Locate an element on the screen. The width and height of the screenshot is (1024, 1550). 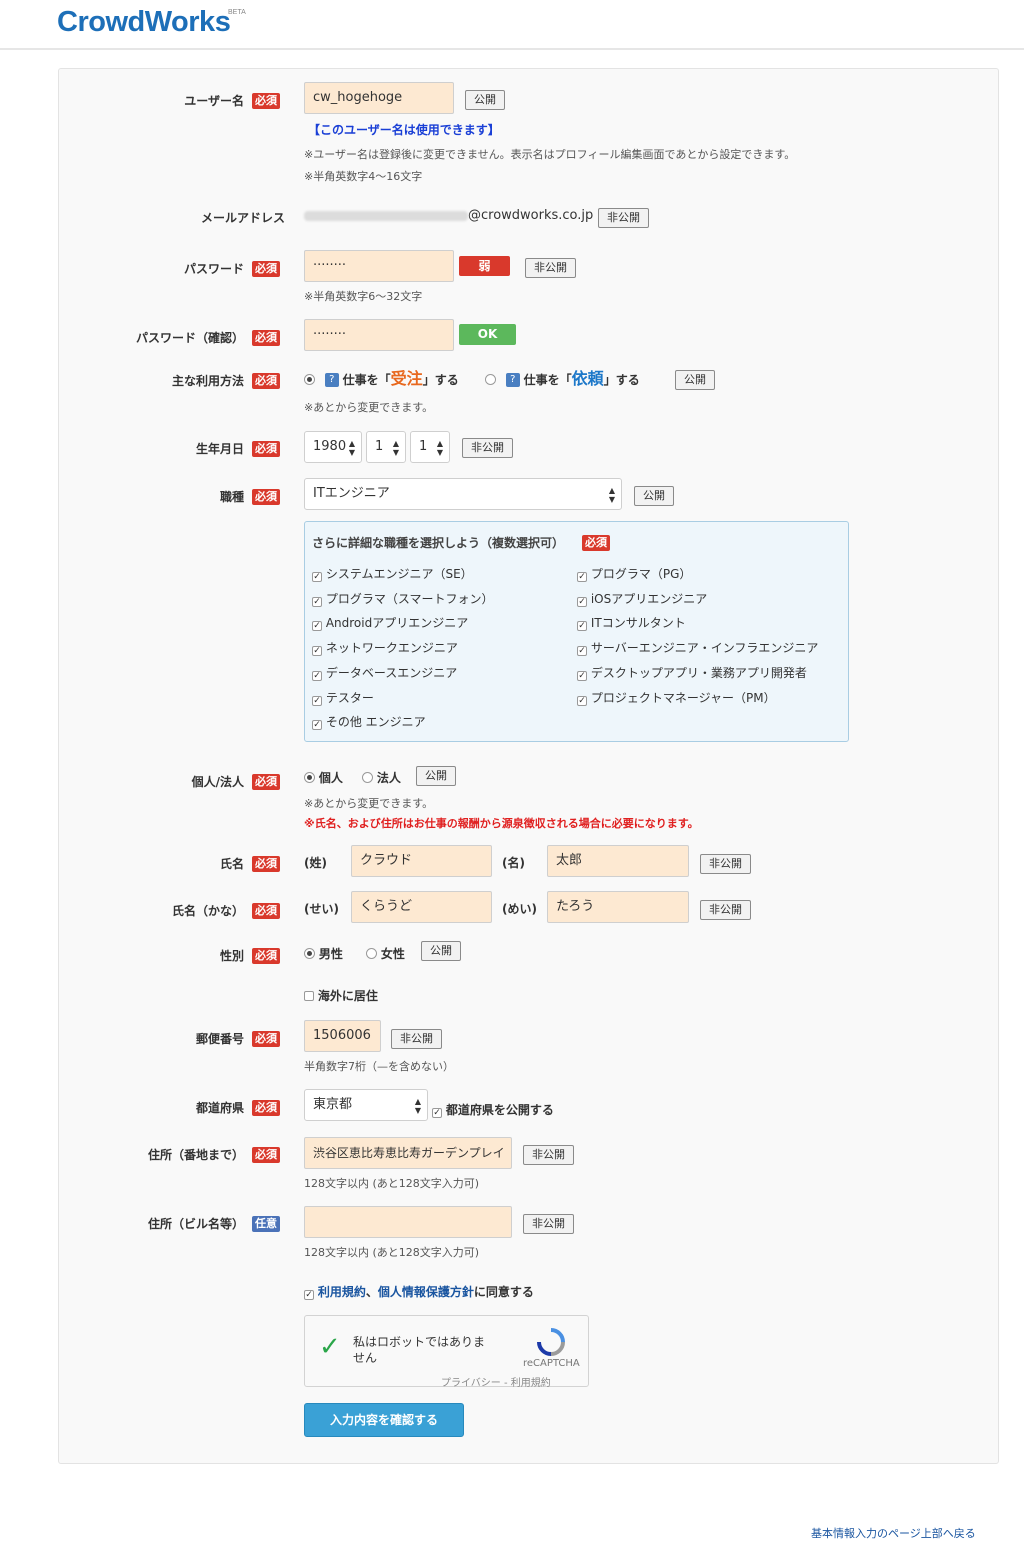
kana-label: 氏名（かな） is located at coordinates (207, 911).